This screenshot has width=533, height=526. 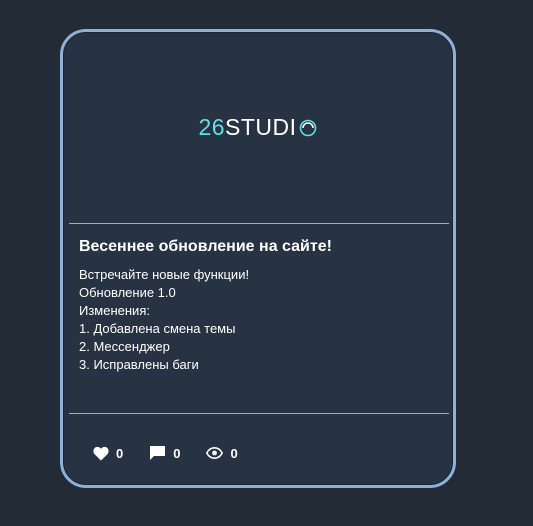 I want to click on views-indicator: 0, so click(x=222, y=453).